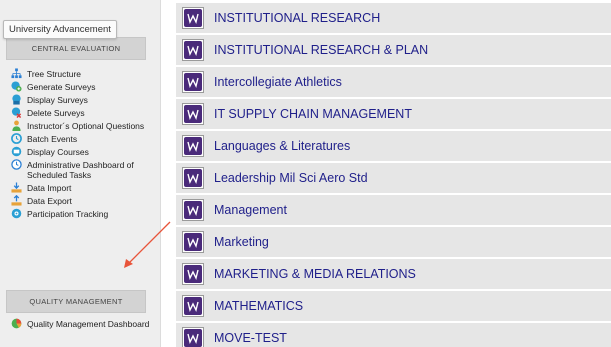 The image size is (611, 347). What do you see at coordinates (57, 100) in the screenshot?
I see `menu-item-label: Display Surveys` at bounding box center [57, 100].